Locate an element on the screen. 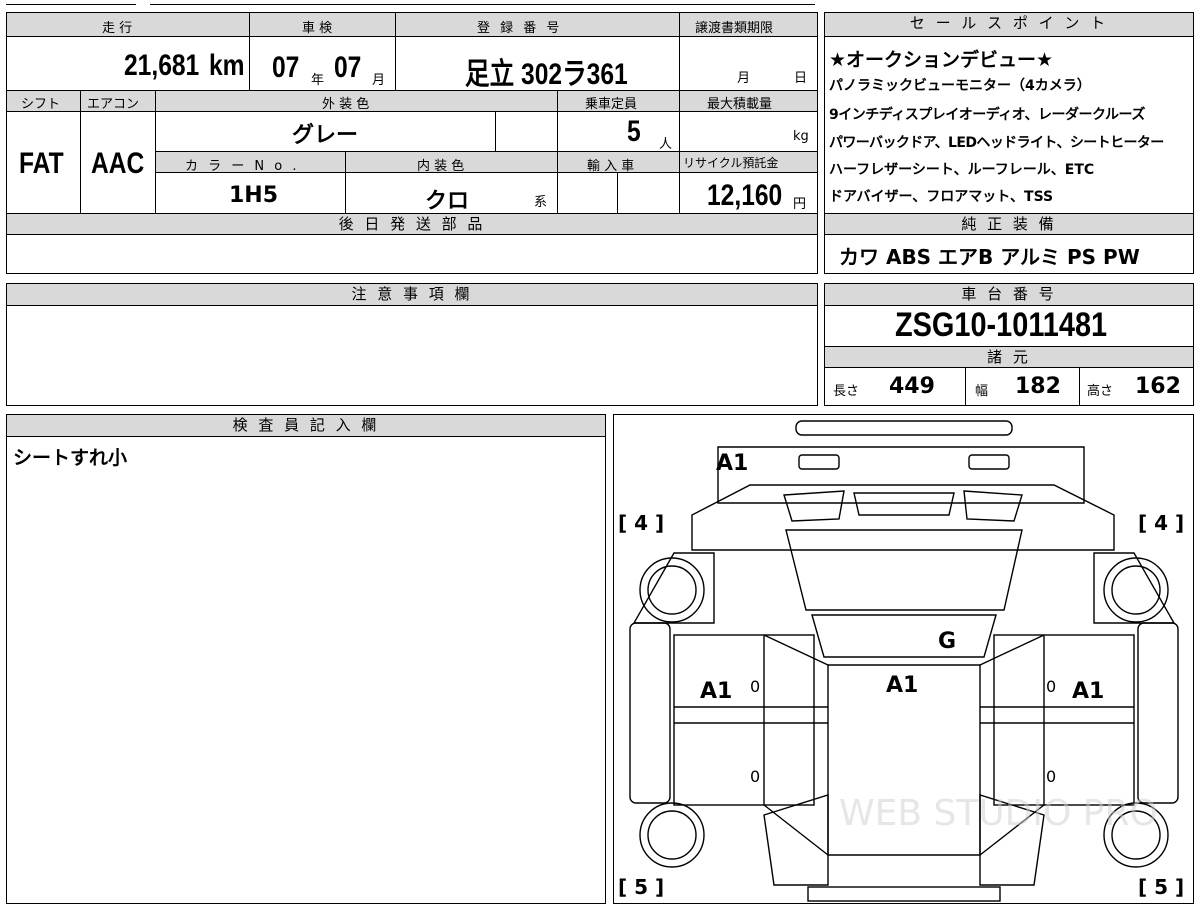 The height and width of the screenshot is (904, 1200). capacity-value: 5 is located at coordinates (634, 131).